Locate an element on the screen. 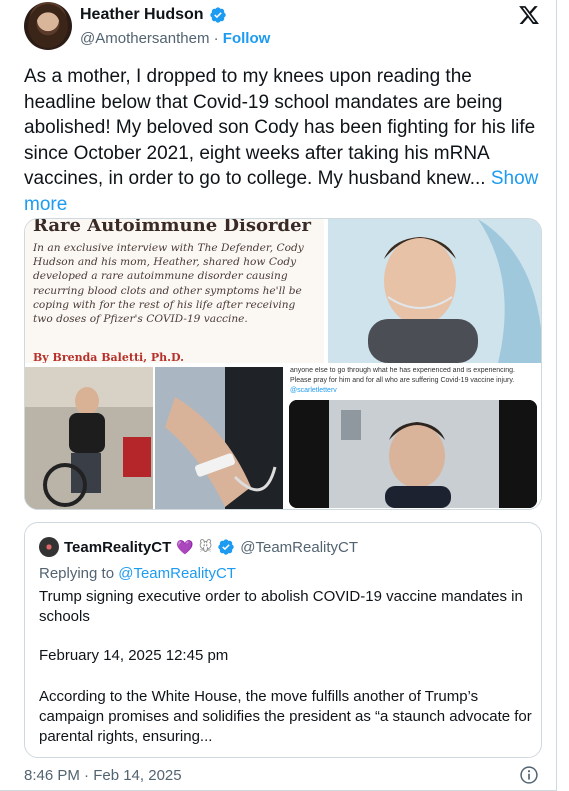  bracelet-photo-illustration is located at coordinates (219, 438).